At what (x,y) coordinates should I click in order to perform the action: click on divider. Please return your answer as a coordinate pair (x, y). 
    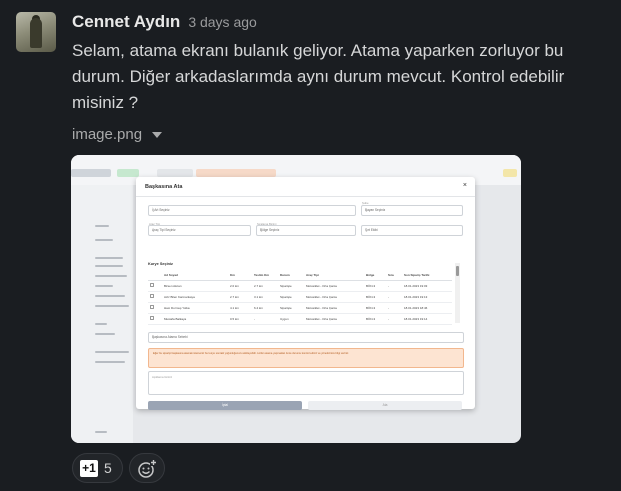
    Looking at the image, I should click on (305, 196).